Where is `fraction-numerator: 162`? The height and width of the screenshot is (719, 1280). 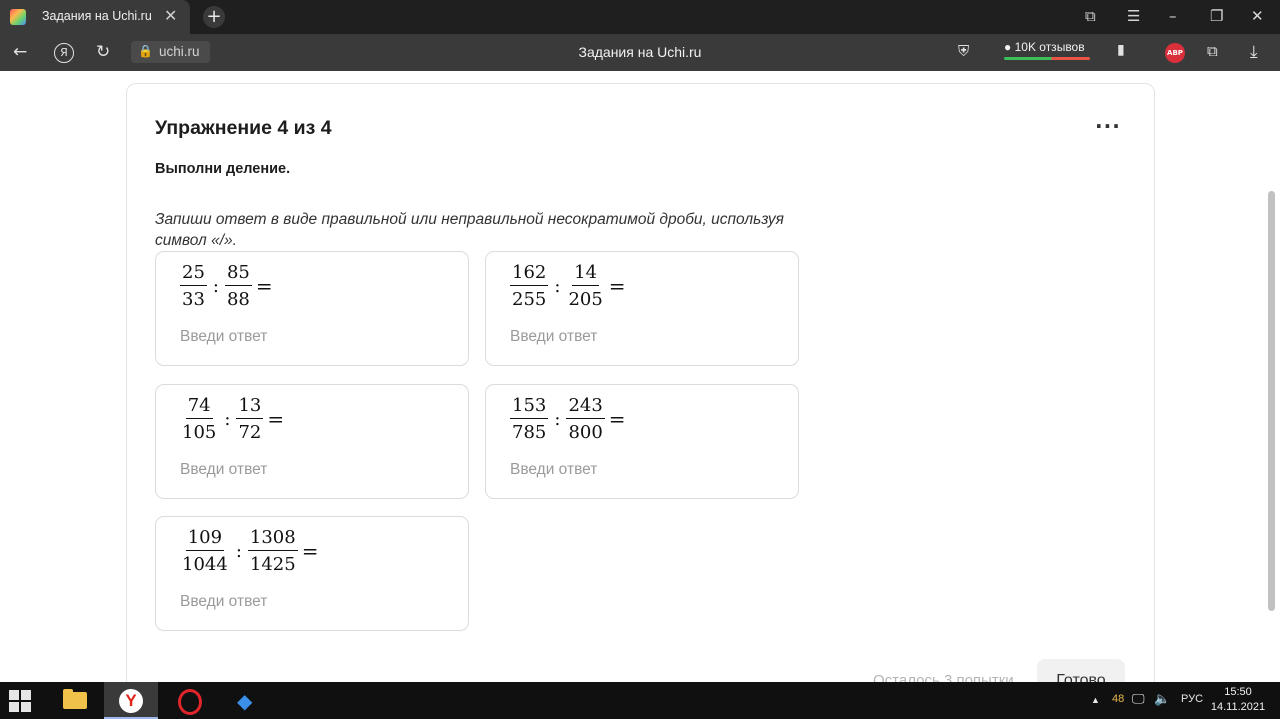 fraction-numerator: 162 is located at coordinates (529, 274).